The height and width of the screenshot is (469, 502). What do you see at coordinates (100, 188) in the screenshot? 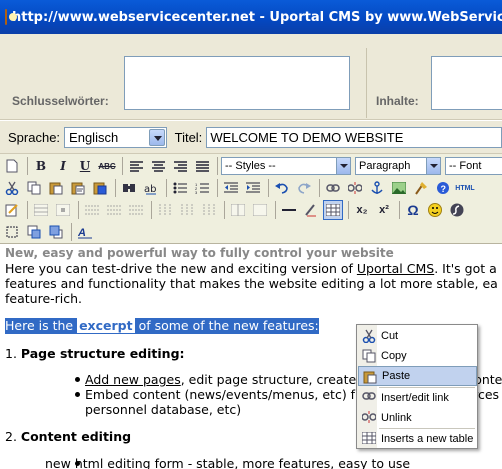
I see `paste-word-icon` at bounding box center [100, 188].